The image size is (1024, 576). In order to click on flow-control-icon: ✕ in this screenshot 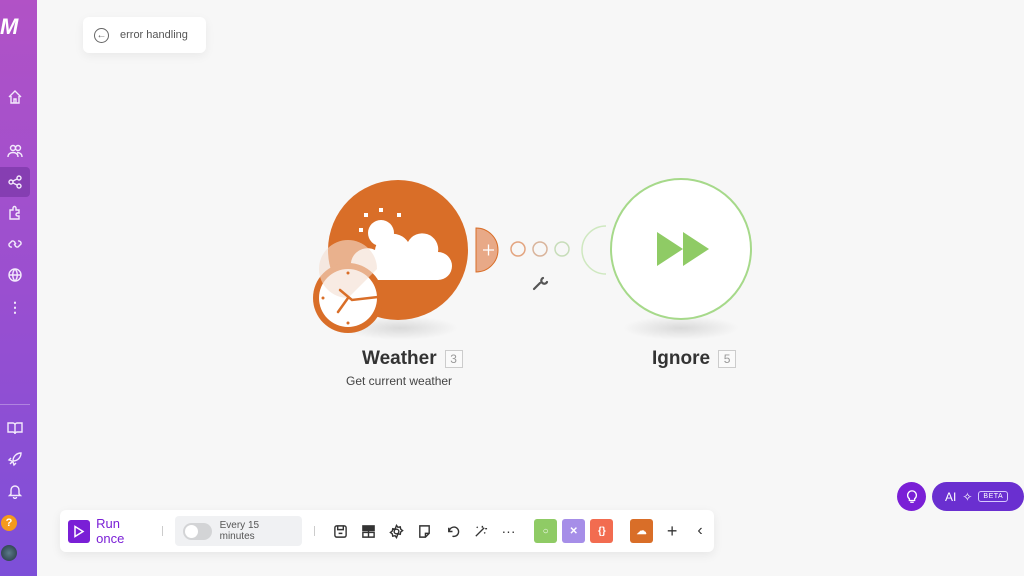, I will do `click(574, 531)`.